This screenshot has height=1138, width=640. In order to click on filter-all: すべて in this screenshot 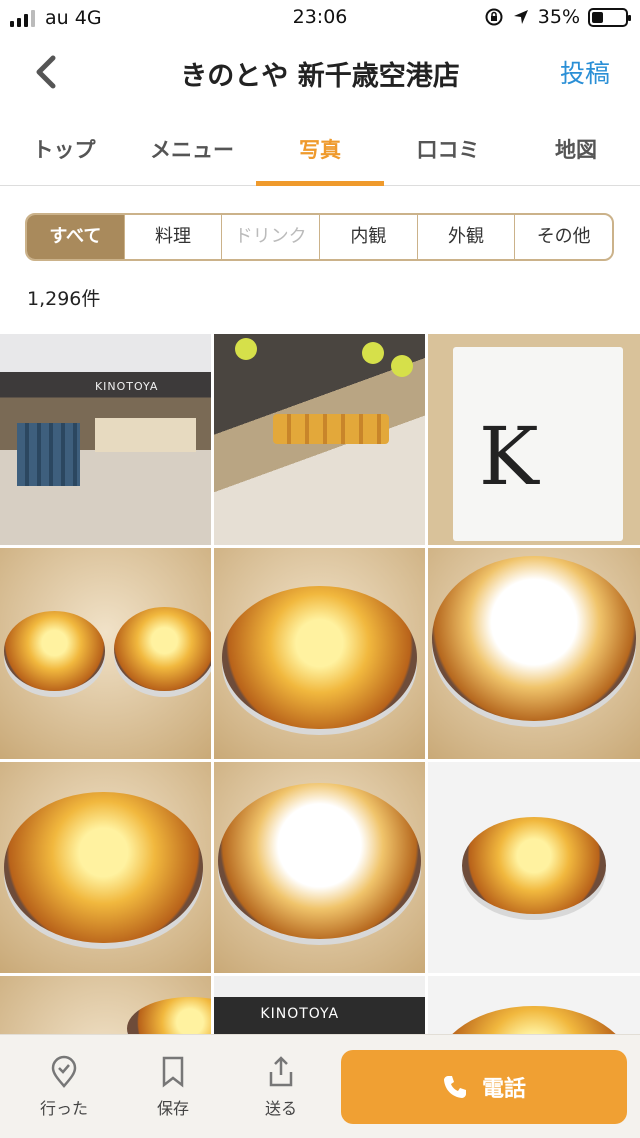, I will do `click(76, 237)`.